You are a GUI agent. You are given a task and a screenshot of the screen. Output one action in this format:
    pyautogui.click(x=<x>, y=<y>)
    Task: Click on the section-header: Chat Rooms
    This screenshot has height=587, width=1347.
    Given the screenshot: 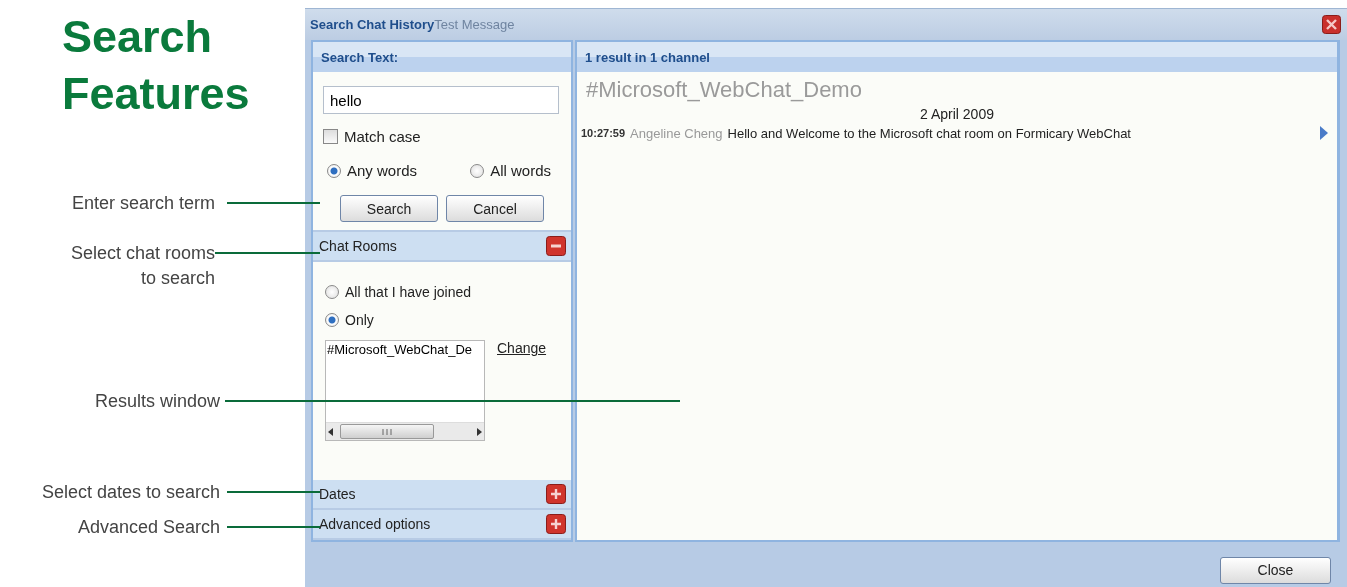 What is the action you would take?
    pyautogui.click(x=442, y=247)
    